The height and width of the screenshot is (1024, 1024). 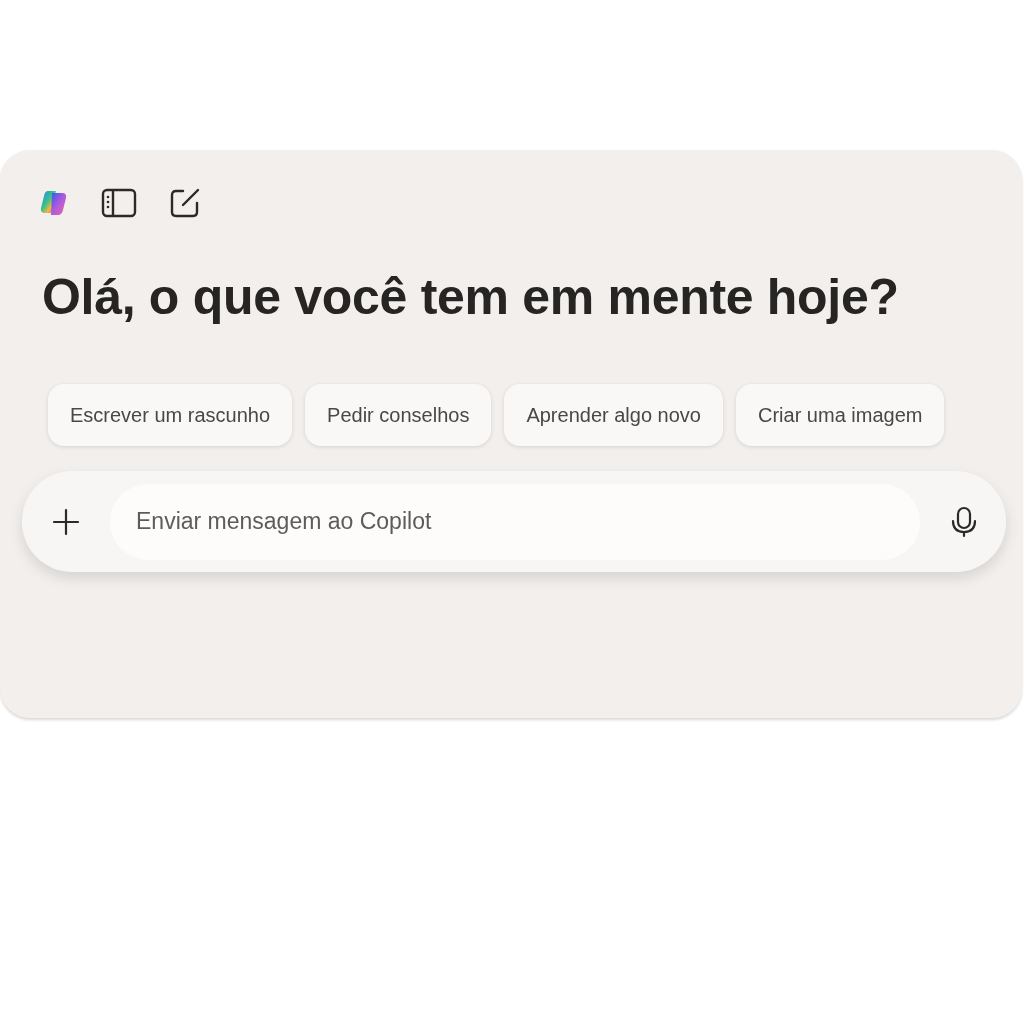 What do you see at coordinates (170, 415) in the screenshot?
I see `suggestion-chip: Escrever um rascunho` at bounding box center [170, 415].